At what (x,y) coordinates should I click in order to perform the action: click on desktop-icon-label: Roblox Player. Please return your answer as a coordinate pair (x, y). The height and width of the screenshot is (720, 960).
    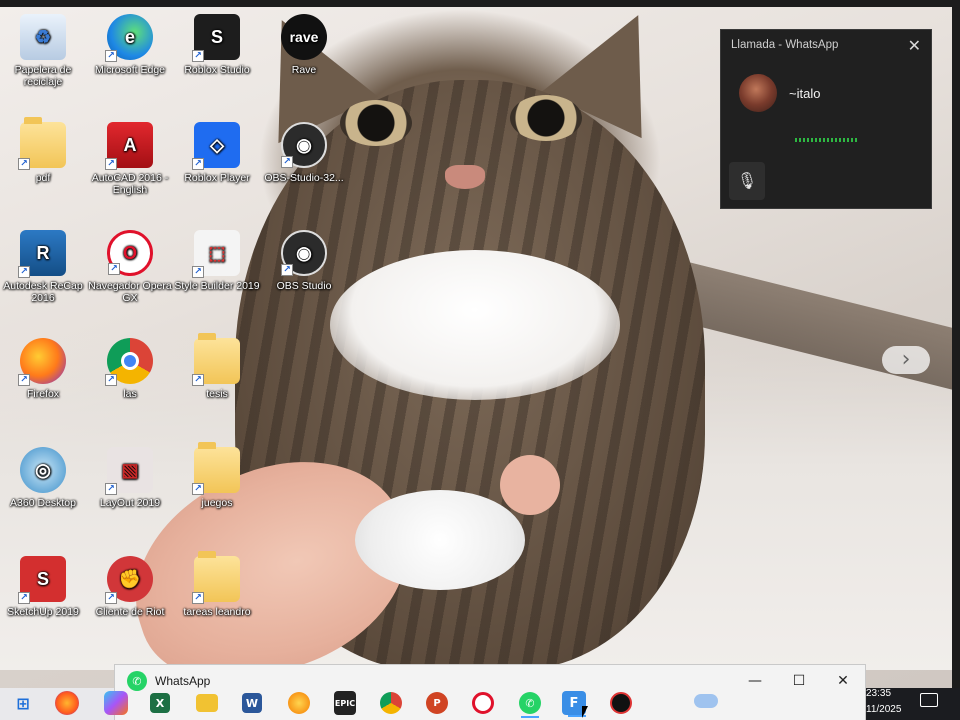
    Looking at the image, I should click on (217, 178).